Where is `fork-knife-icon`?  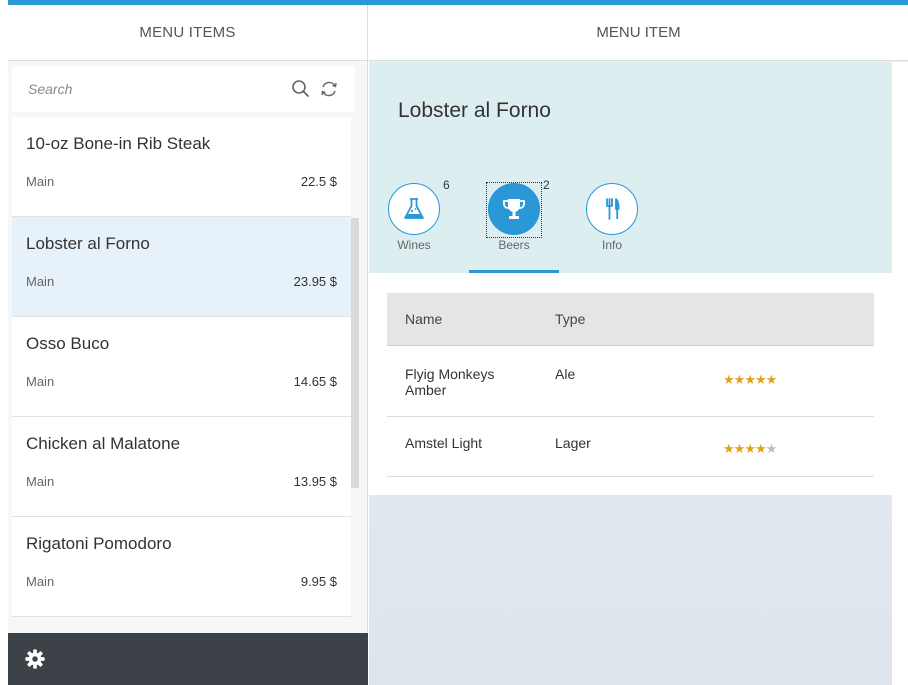
fork-knife-icon is located at coordinates (612, 209).